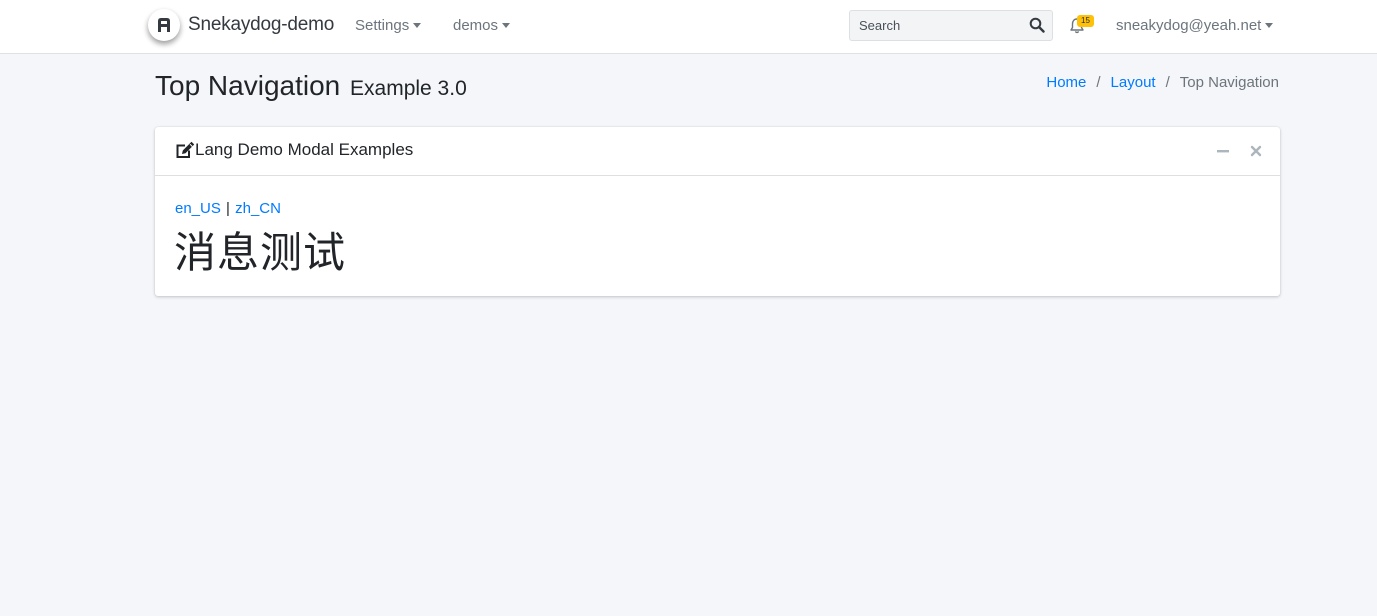  I want to click on lang-link-zh-cn: zh_CN, so click(258, 208).